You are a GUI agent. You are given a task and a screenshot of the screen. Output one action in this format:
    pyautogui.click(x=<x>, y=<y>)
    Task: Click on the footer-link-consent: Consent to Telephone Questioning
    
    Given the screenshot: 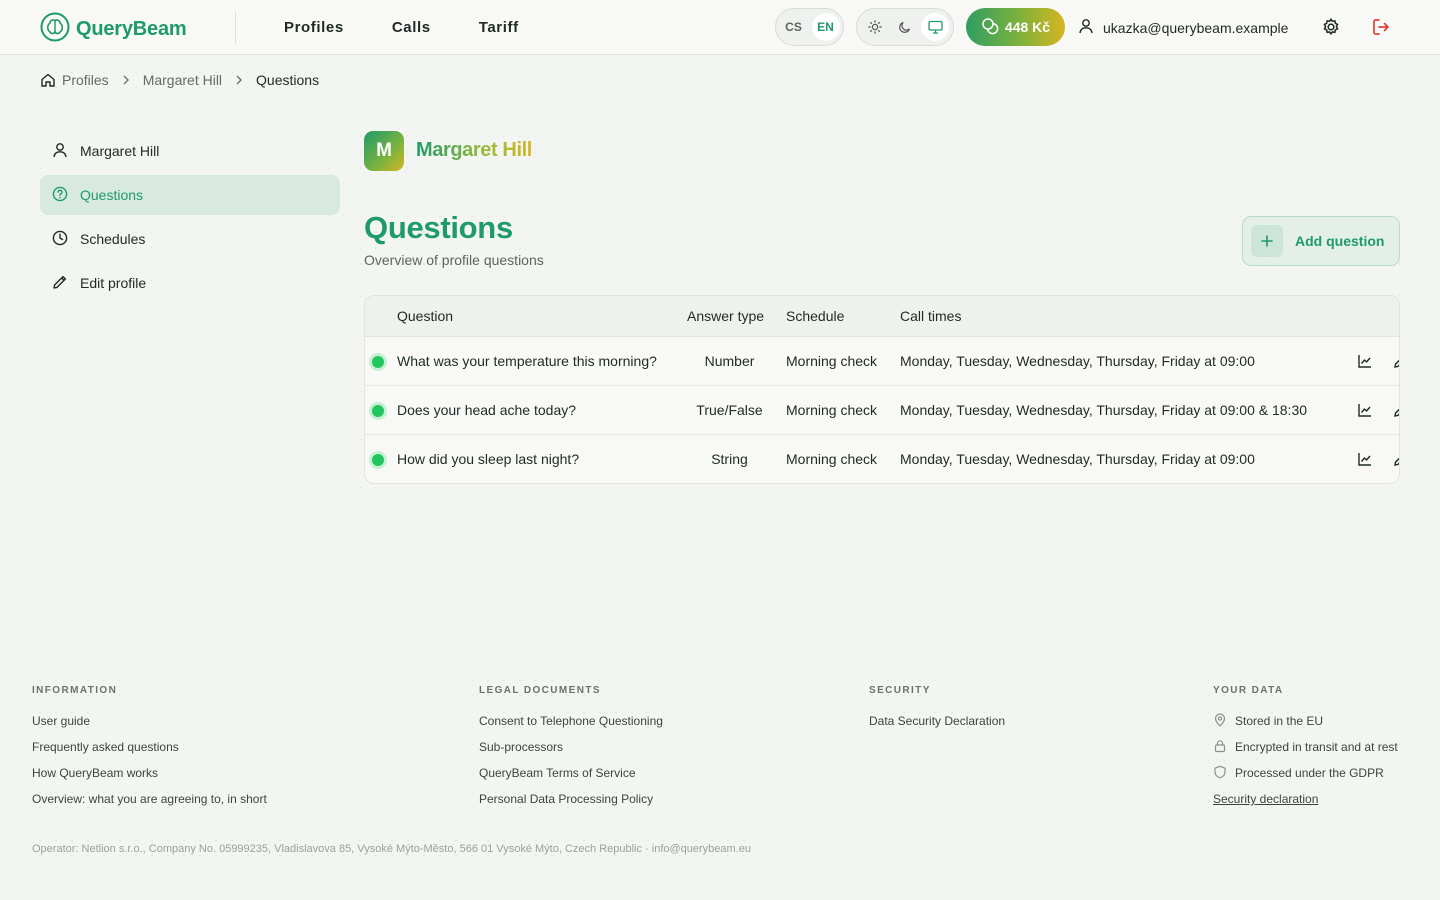 What is the action you would take?
    pyautogui.click(x=571, y=721)
    